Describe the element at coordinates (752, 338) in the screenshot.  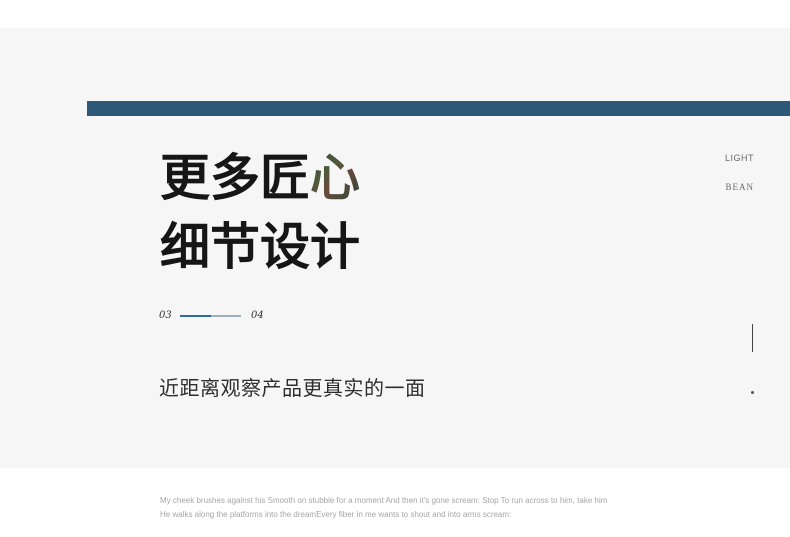
I see `vertical-divider` at that location.